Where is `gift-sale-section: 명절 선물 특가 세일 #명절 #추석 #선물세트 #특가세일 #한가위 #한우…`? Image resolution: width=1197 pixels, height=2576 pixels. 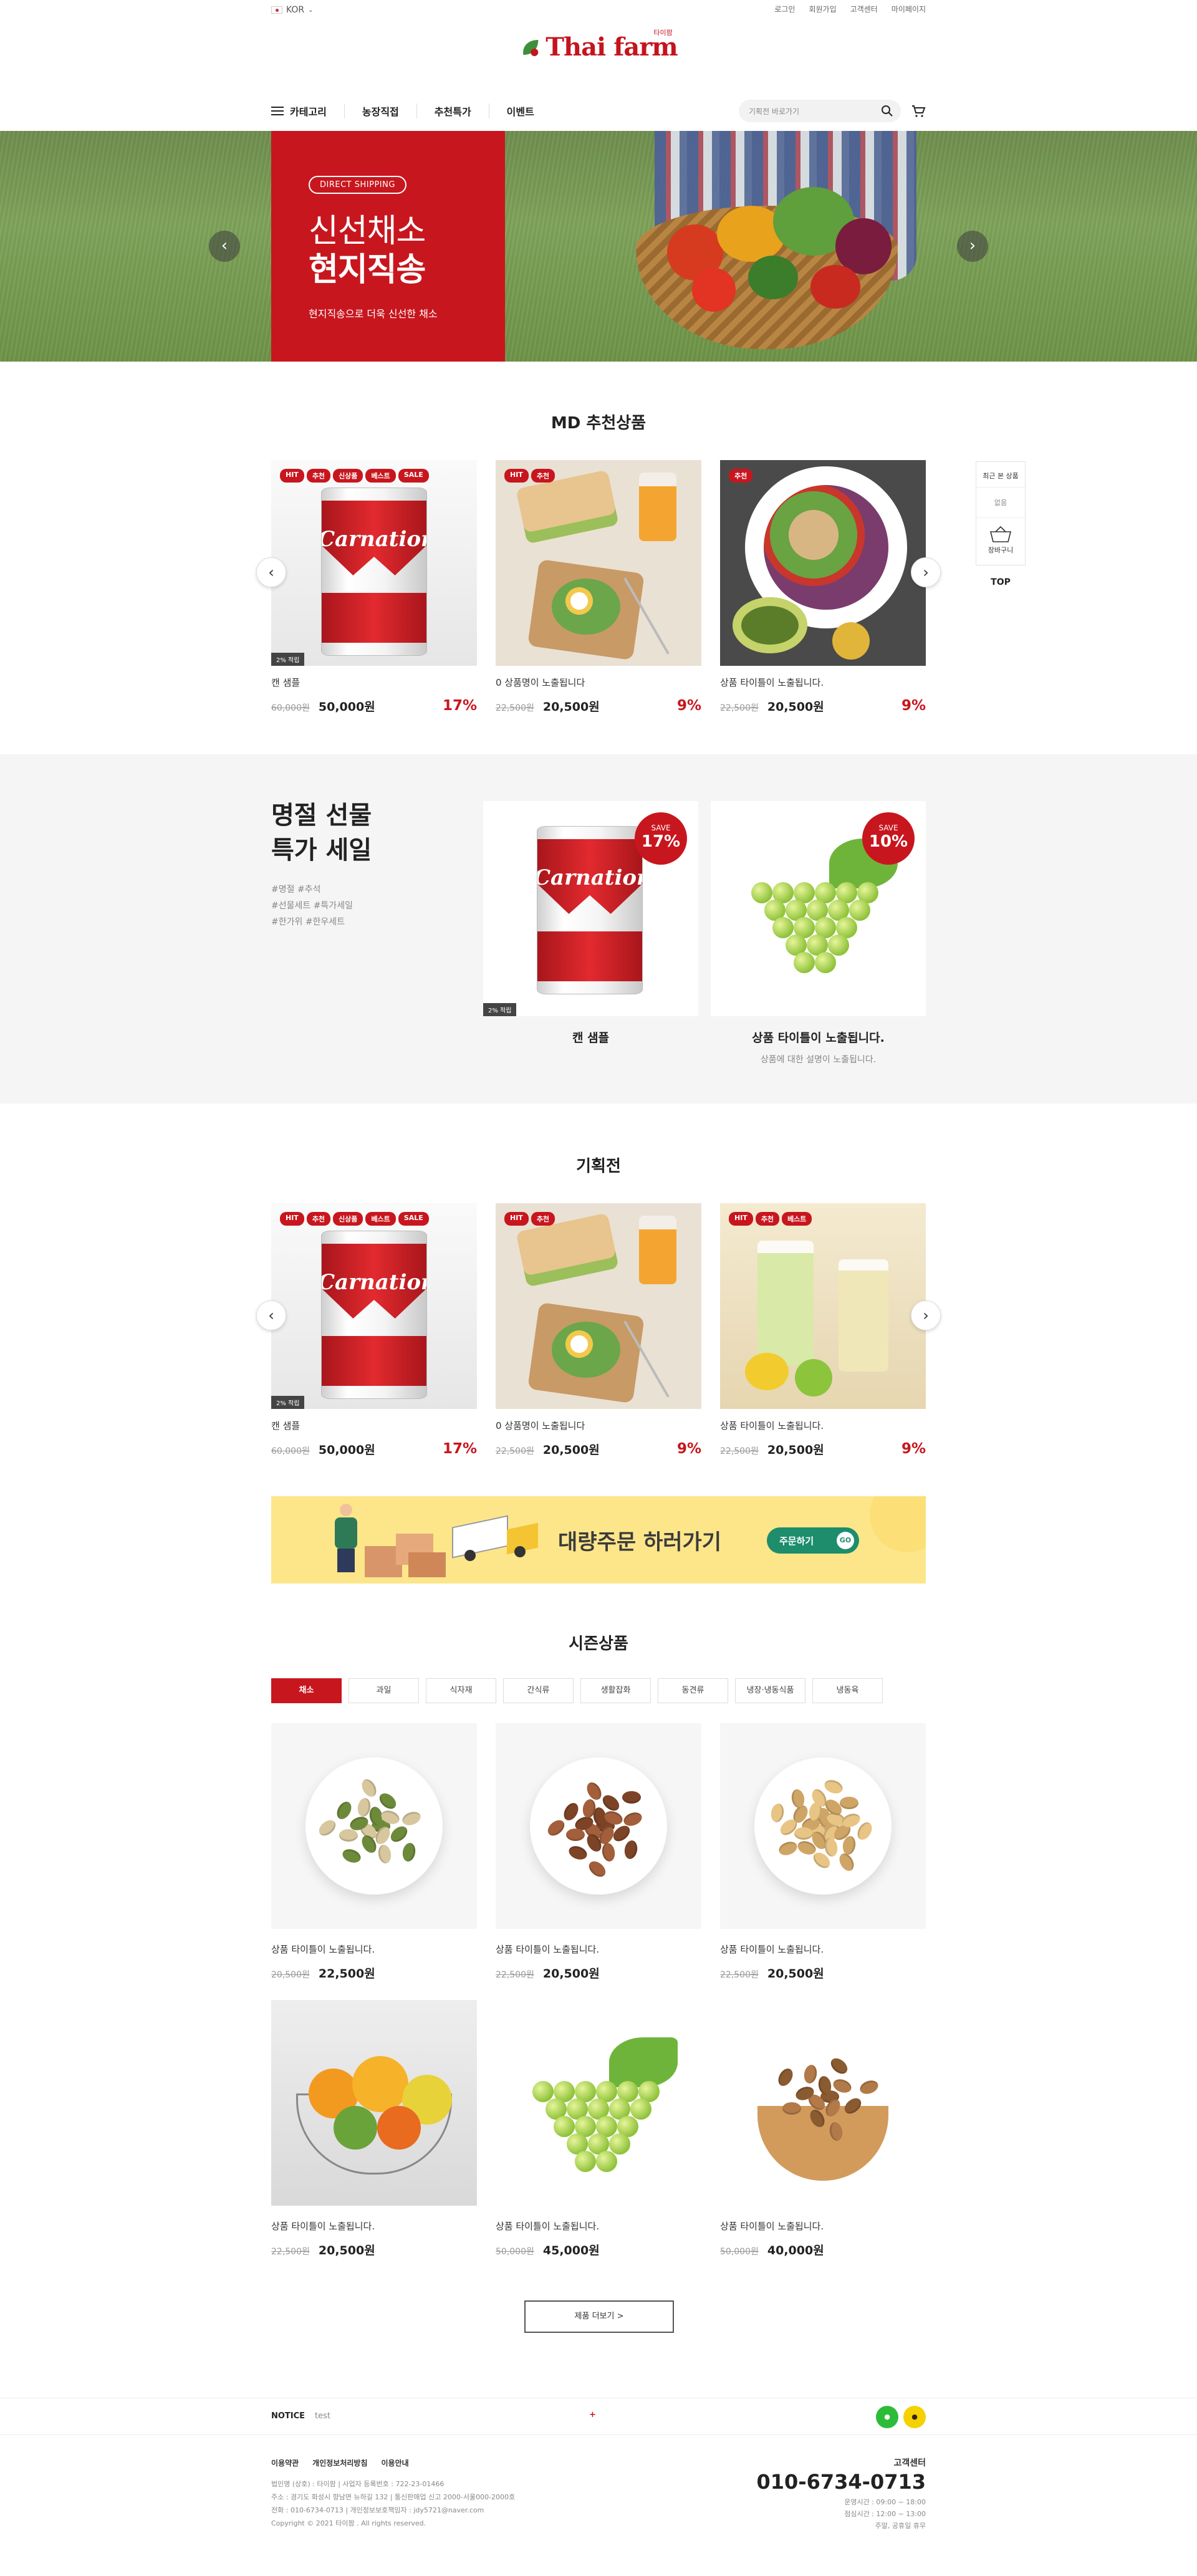
gift-sale-section: 명절 선물 특가 세일 #명절 #추석 #선물세트 #특가세일 #한가위 #한우… is located at coordinates (598, 928).